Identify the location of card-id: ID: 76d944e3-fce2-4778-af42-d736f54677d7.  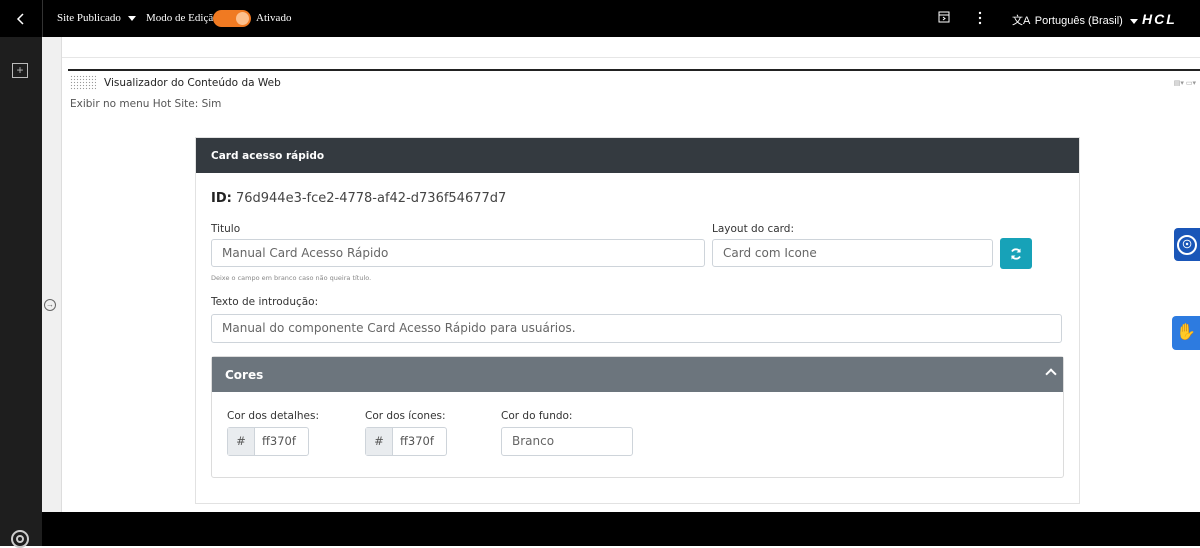
(358, 198).